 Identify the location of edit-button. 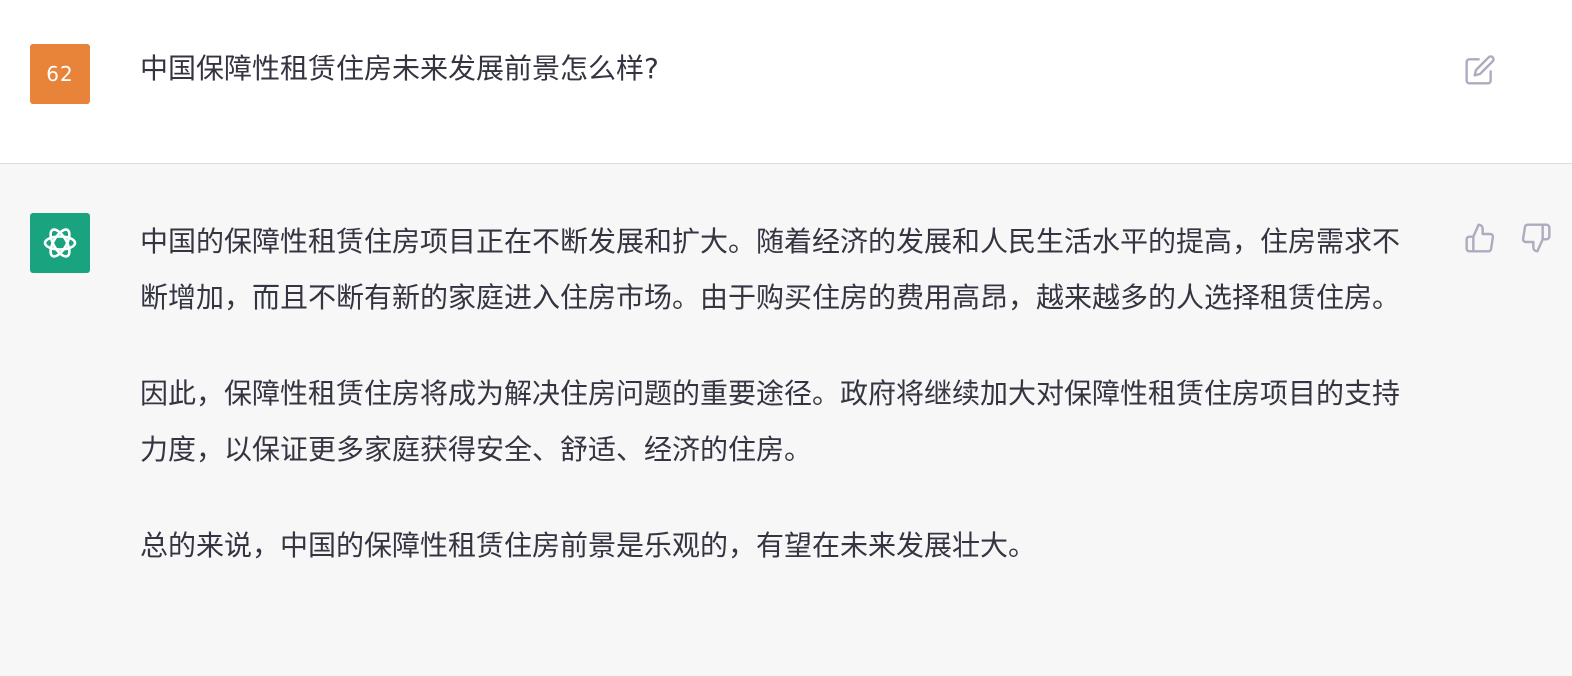
(1480, 70).